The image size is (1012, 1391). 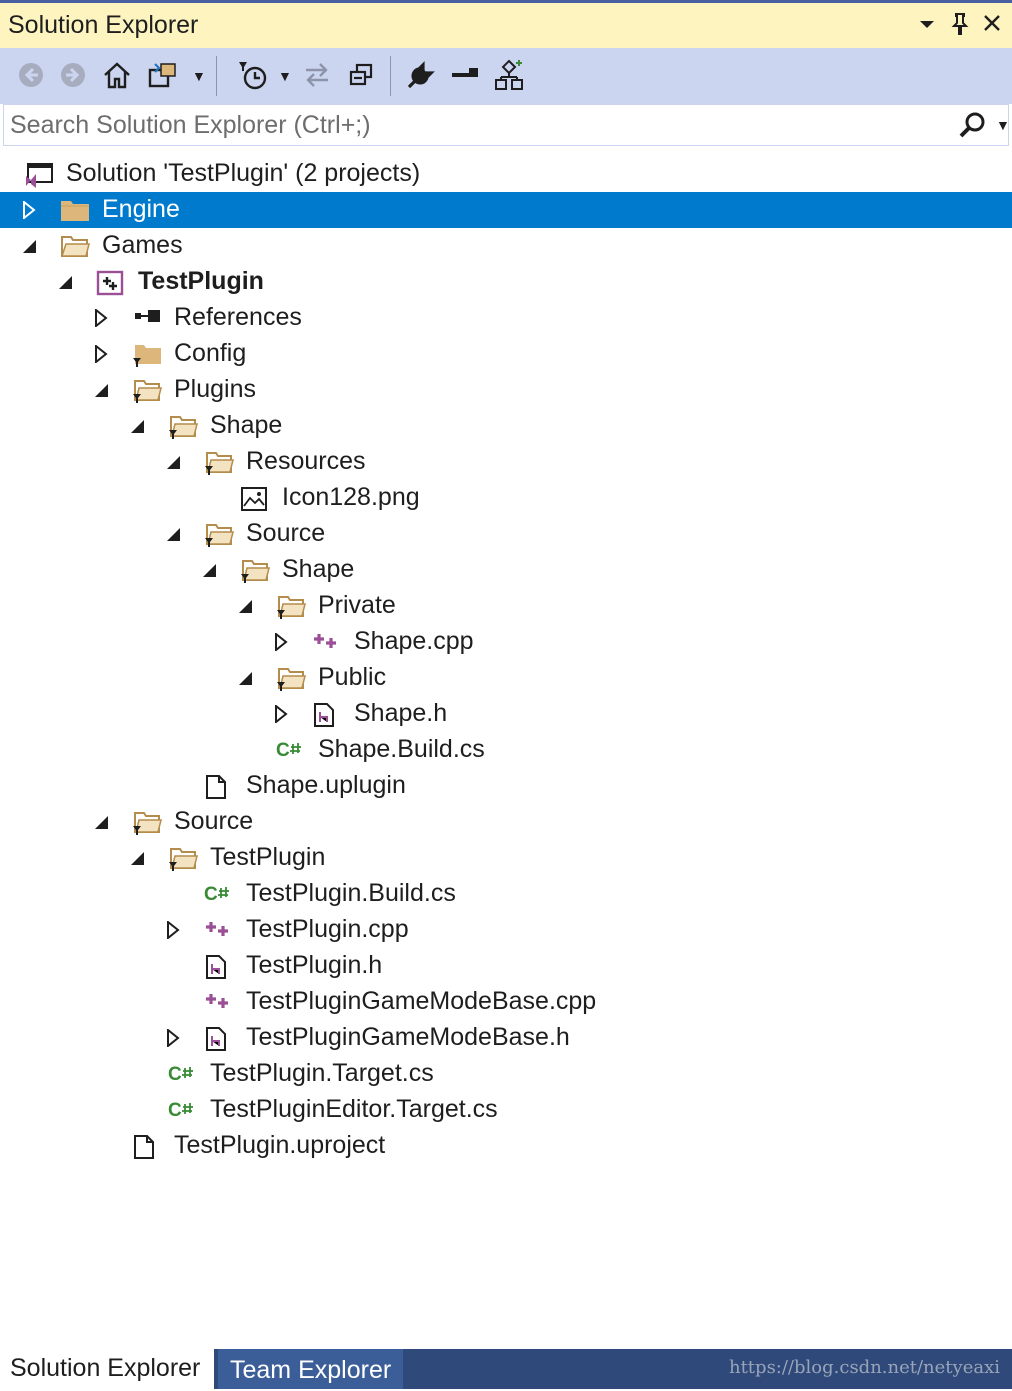 What do you see at coordinates (408, 1037) in the screenshot?
I see `tree-item-label: TestPluginGameModeBase.h` at bounding box center [408, 1037].